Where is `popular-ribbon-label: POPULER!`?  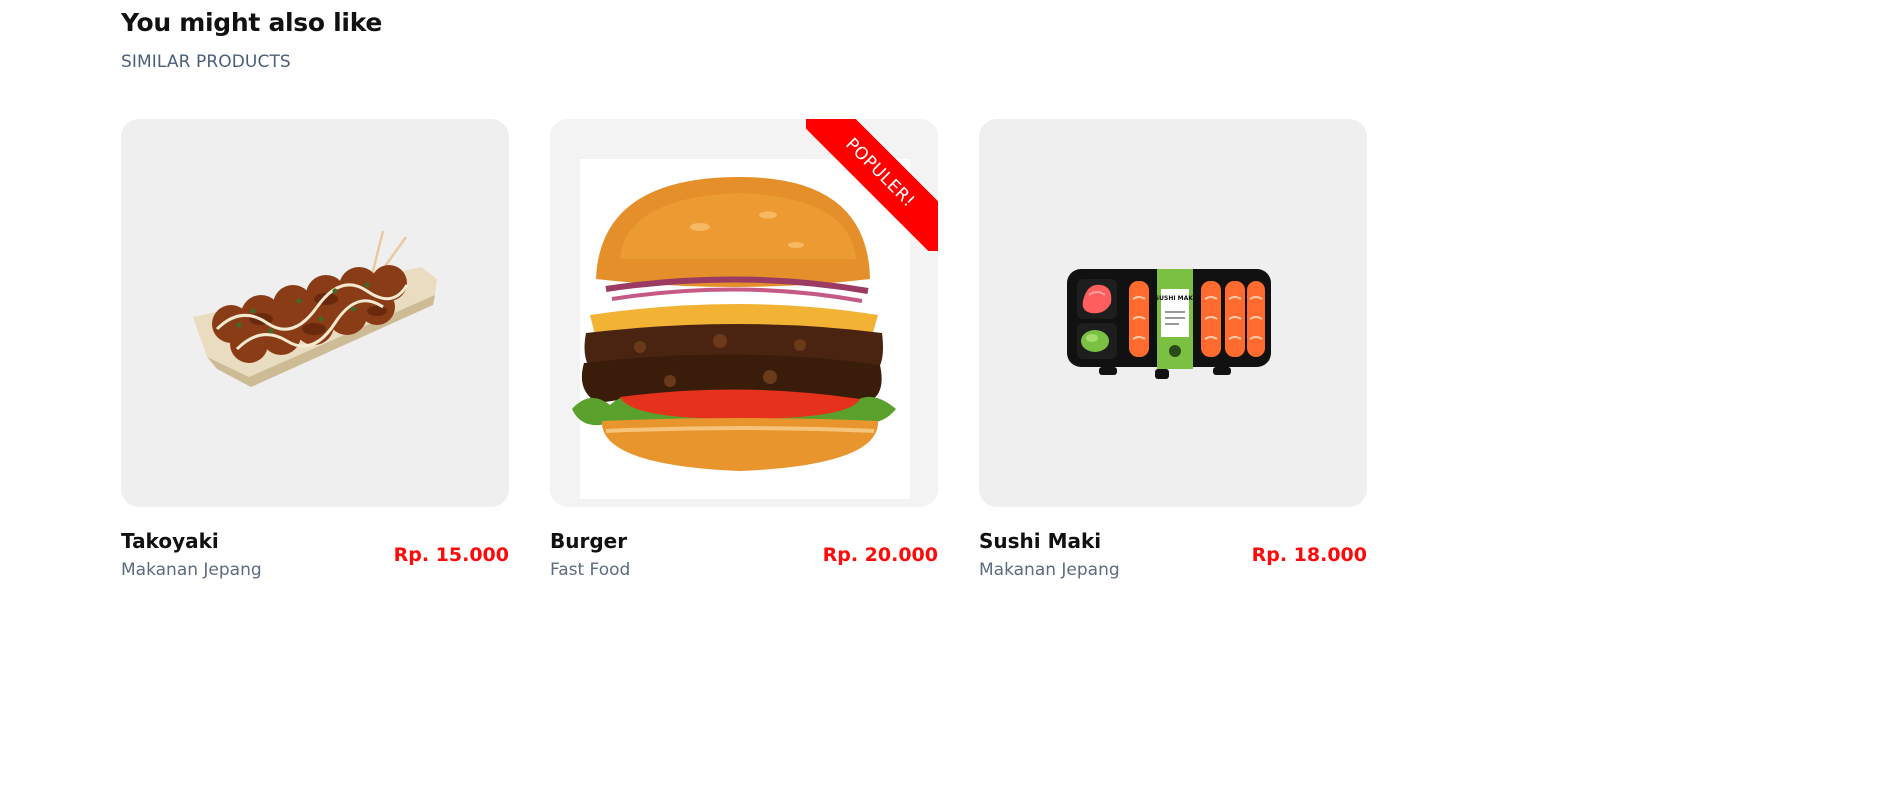
popular-ribbon-label: POPULER! is located at coordinates (872, 185).